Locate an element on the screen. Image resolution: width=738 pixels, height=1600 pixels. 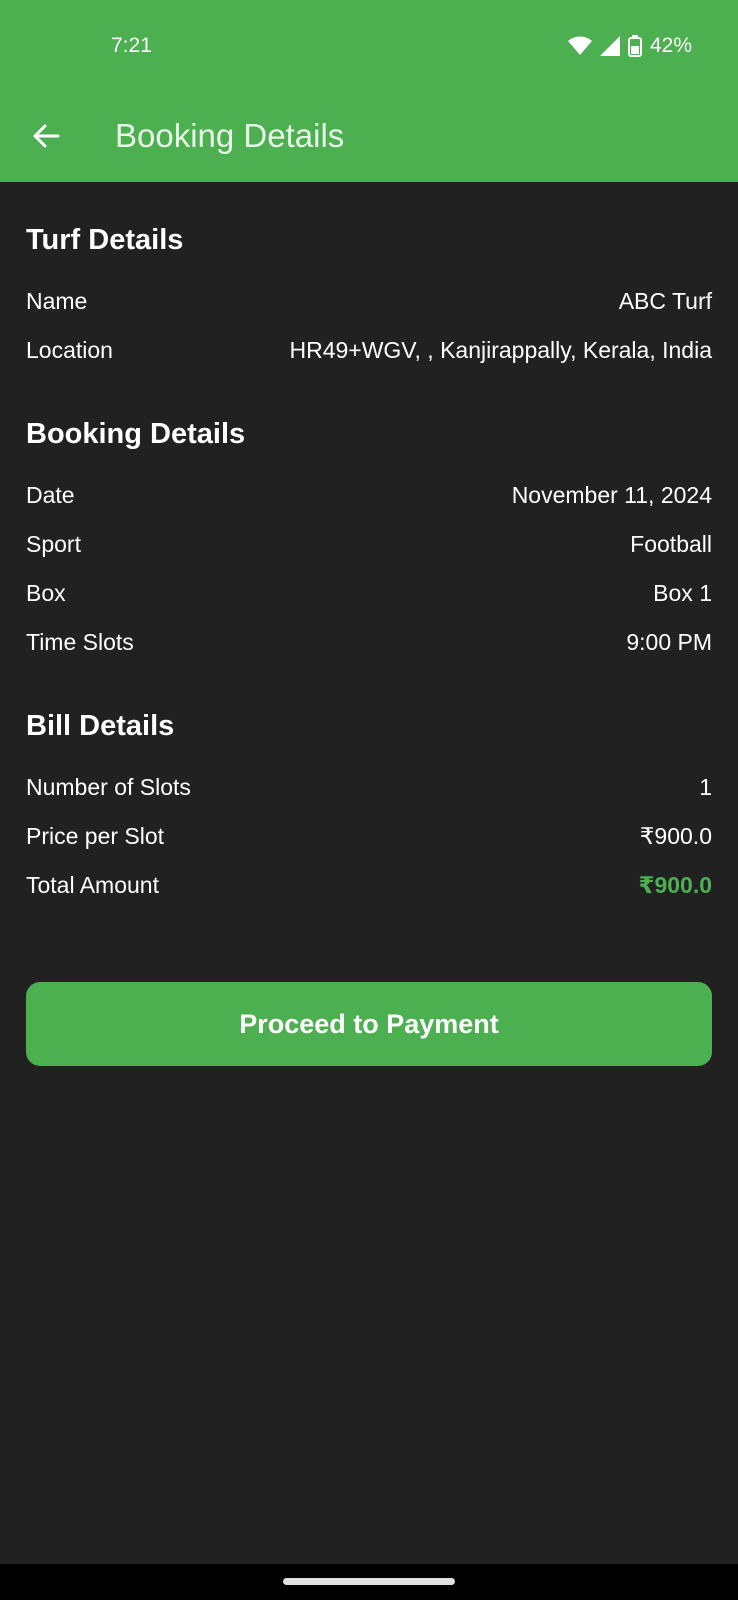
booking-box-label: Box is located at coordinates (46, 593).